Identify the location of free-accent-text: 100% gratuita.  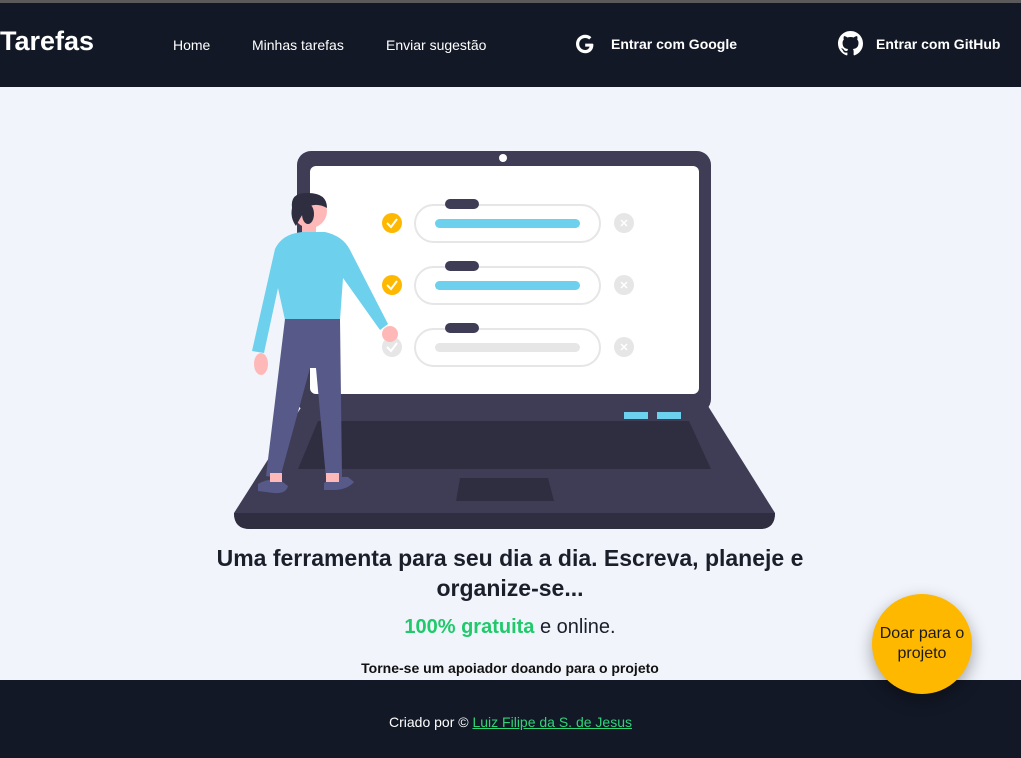
(469, 627).